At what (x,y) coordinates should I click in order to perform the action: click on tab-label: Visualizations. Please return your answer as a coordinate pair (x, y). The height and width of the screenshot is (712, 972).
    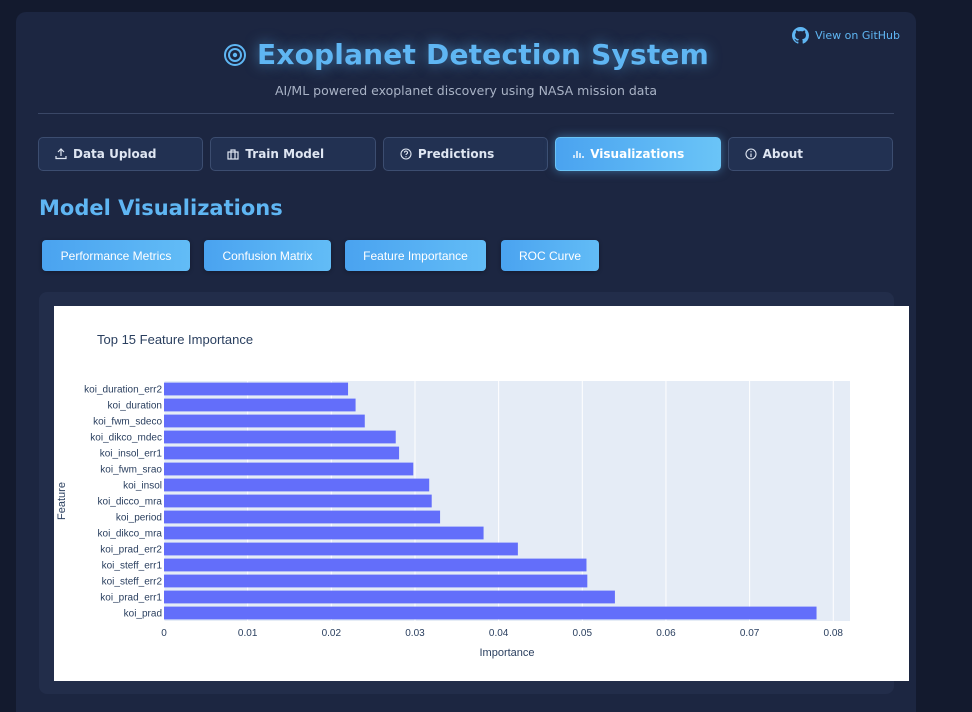
    Looking at the image, I should click on (637, 154).